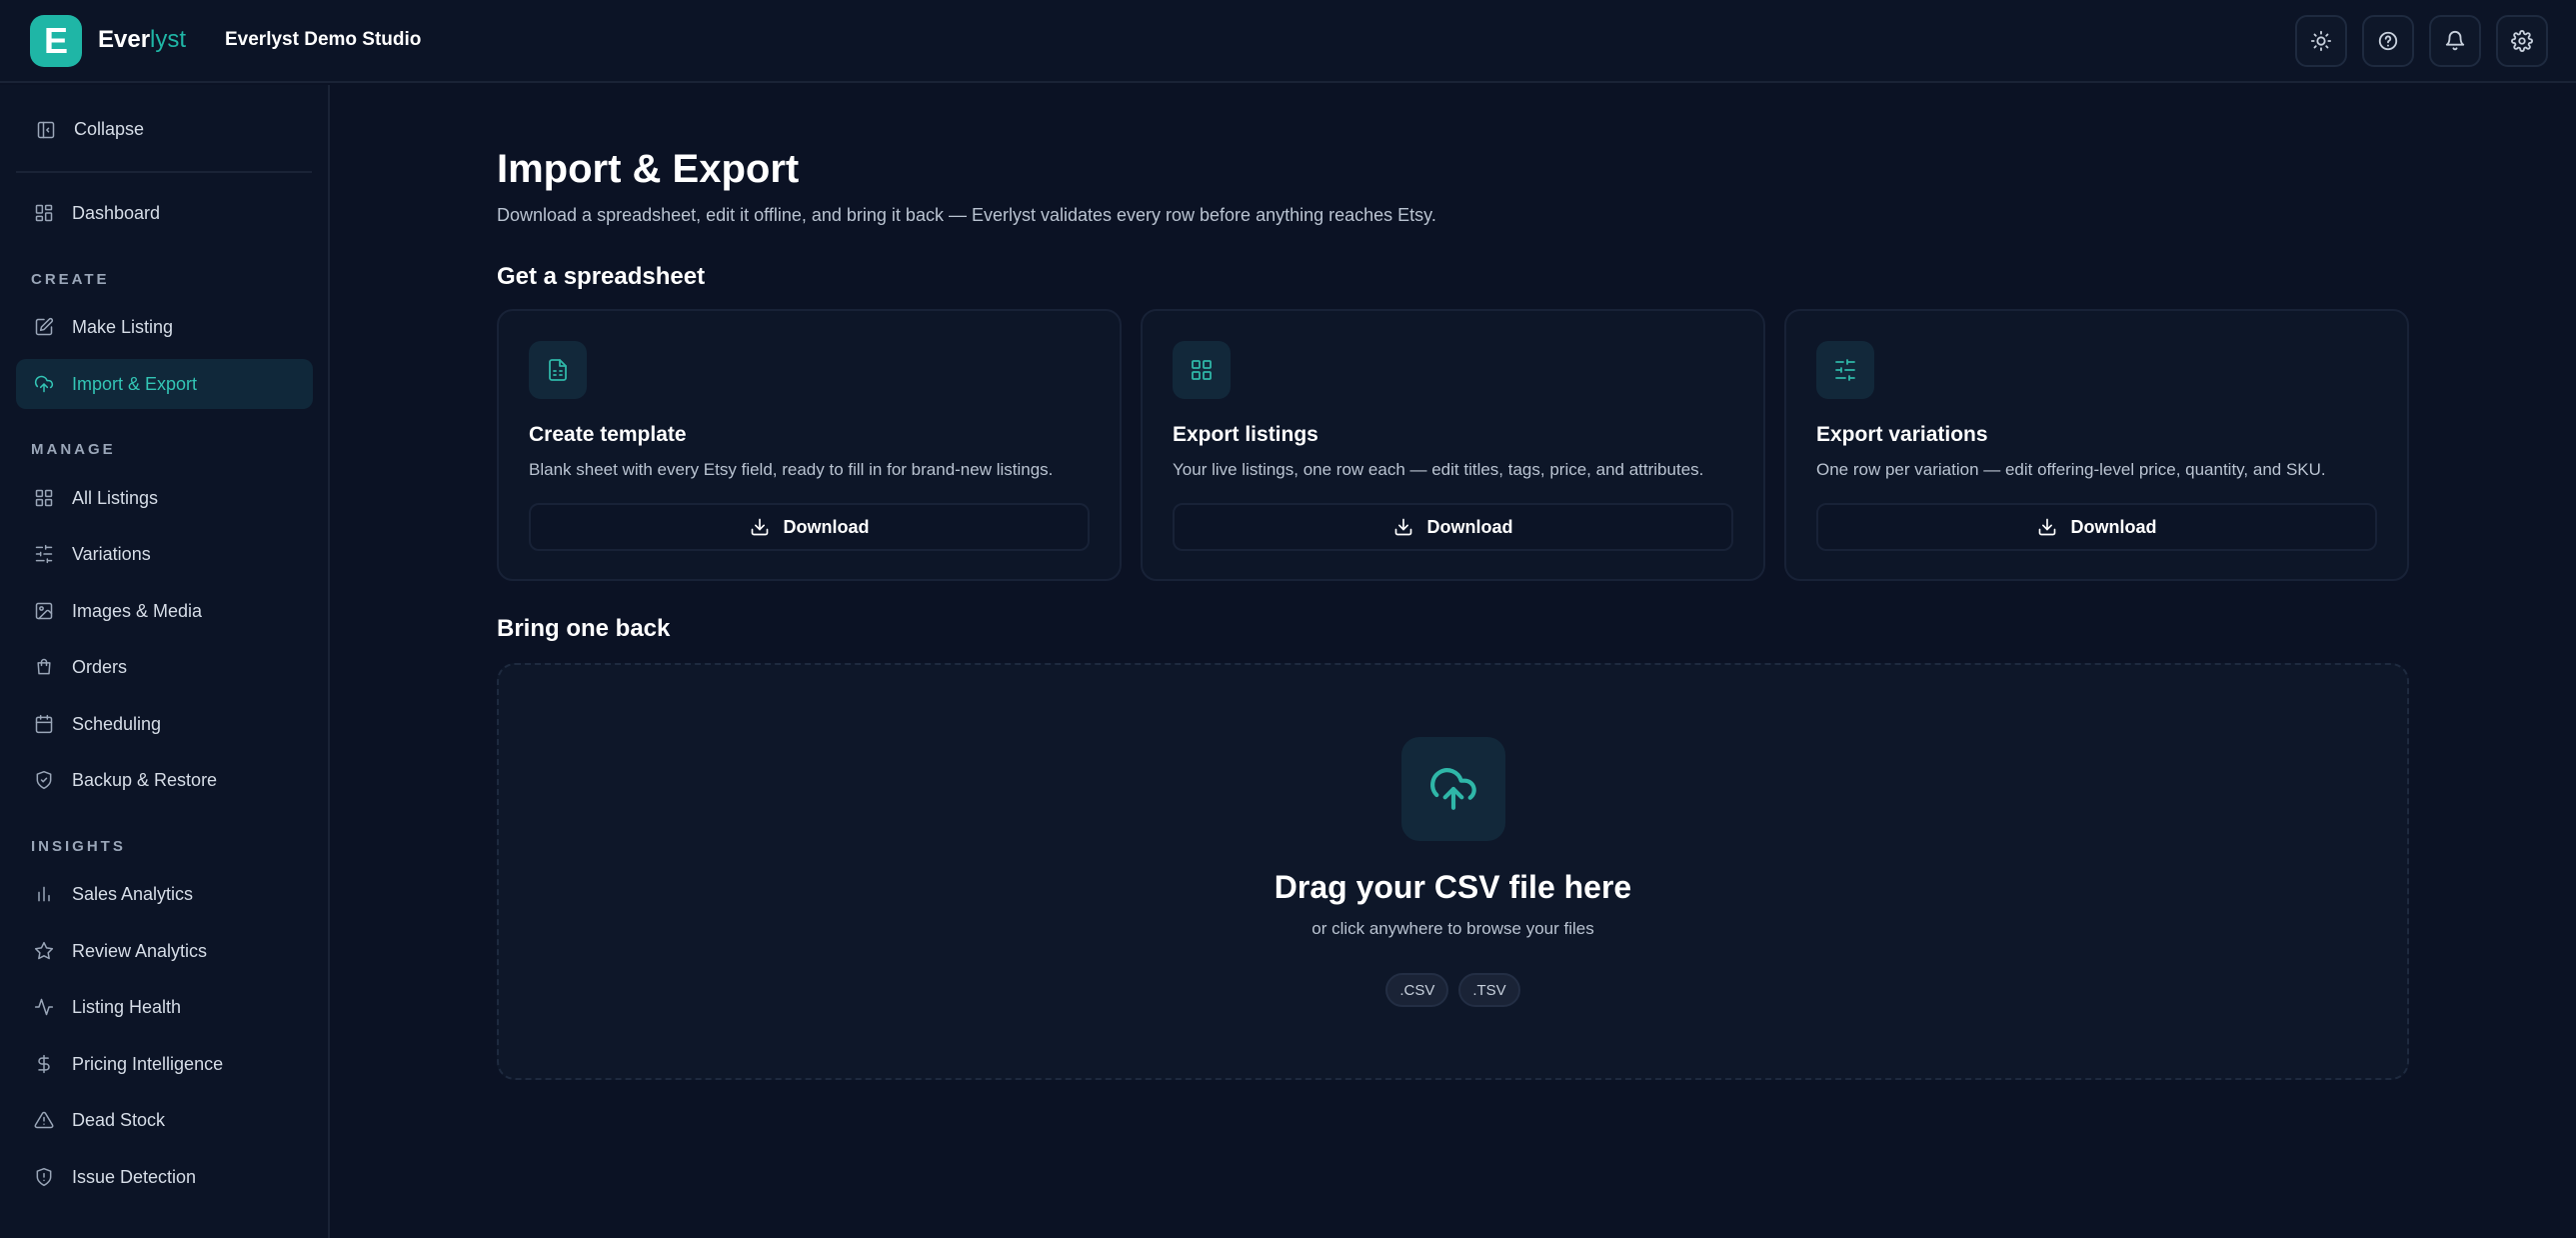 The image size is (2576, 1238). I want to click on bar-chart-icon, so click(44, 894).